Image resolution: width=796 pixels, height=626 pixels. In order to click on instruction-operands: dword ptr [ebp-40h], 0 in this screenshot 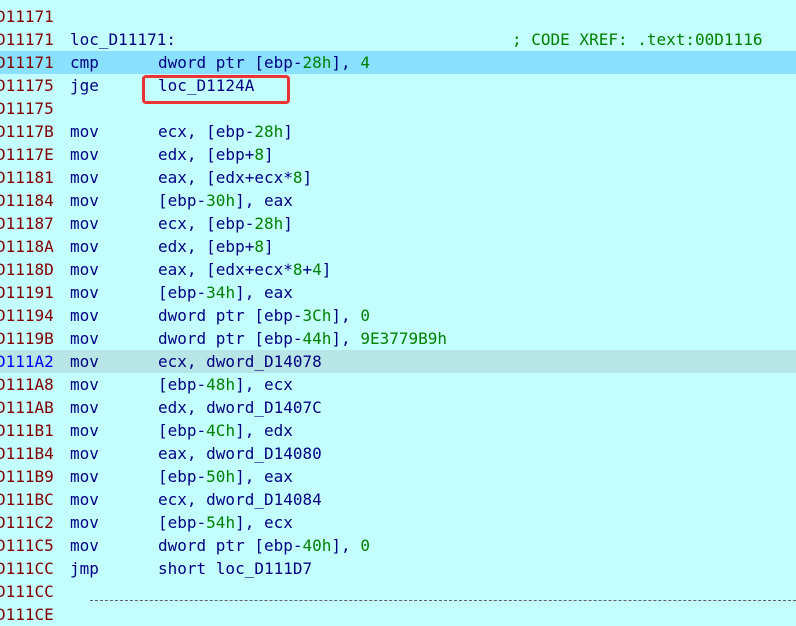, I will do `click(264, 545)`.